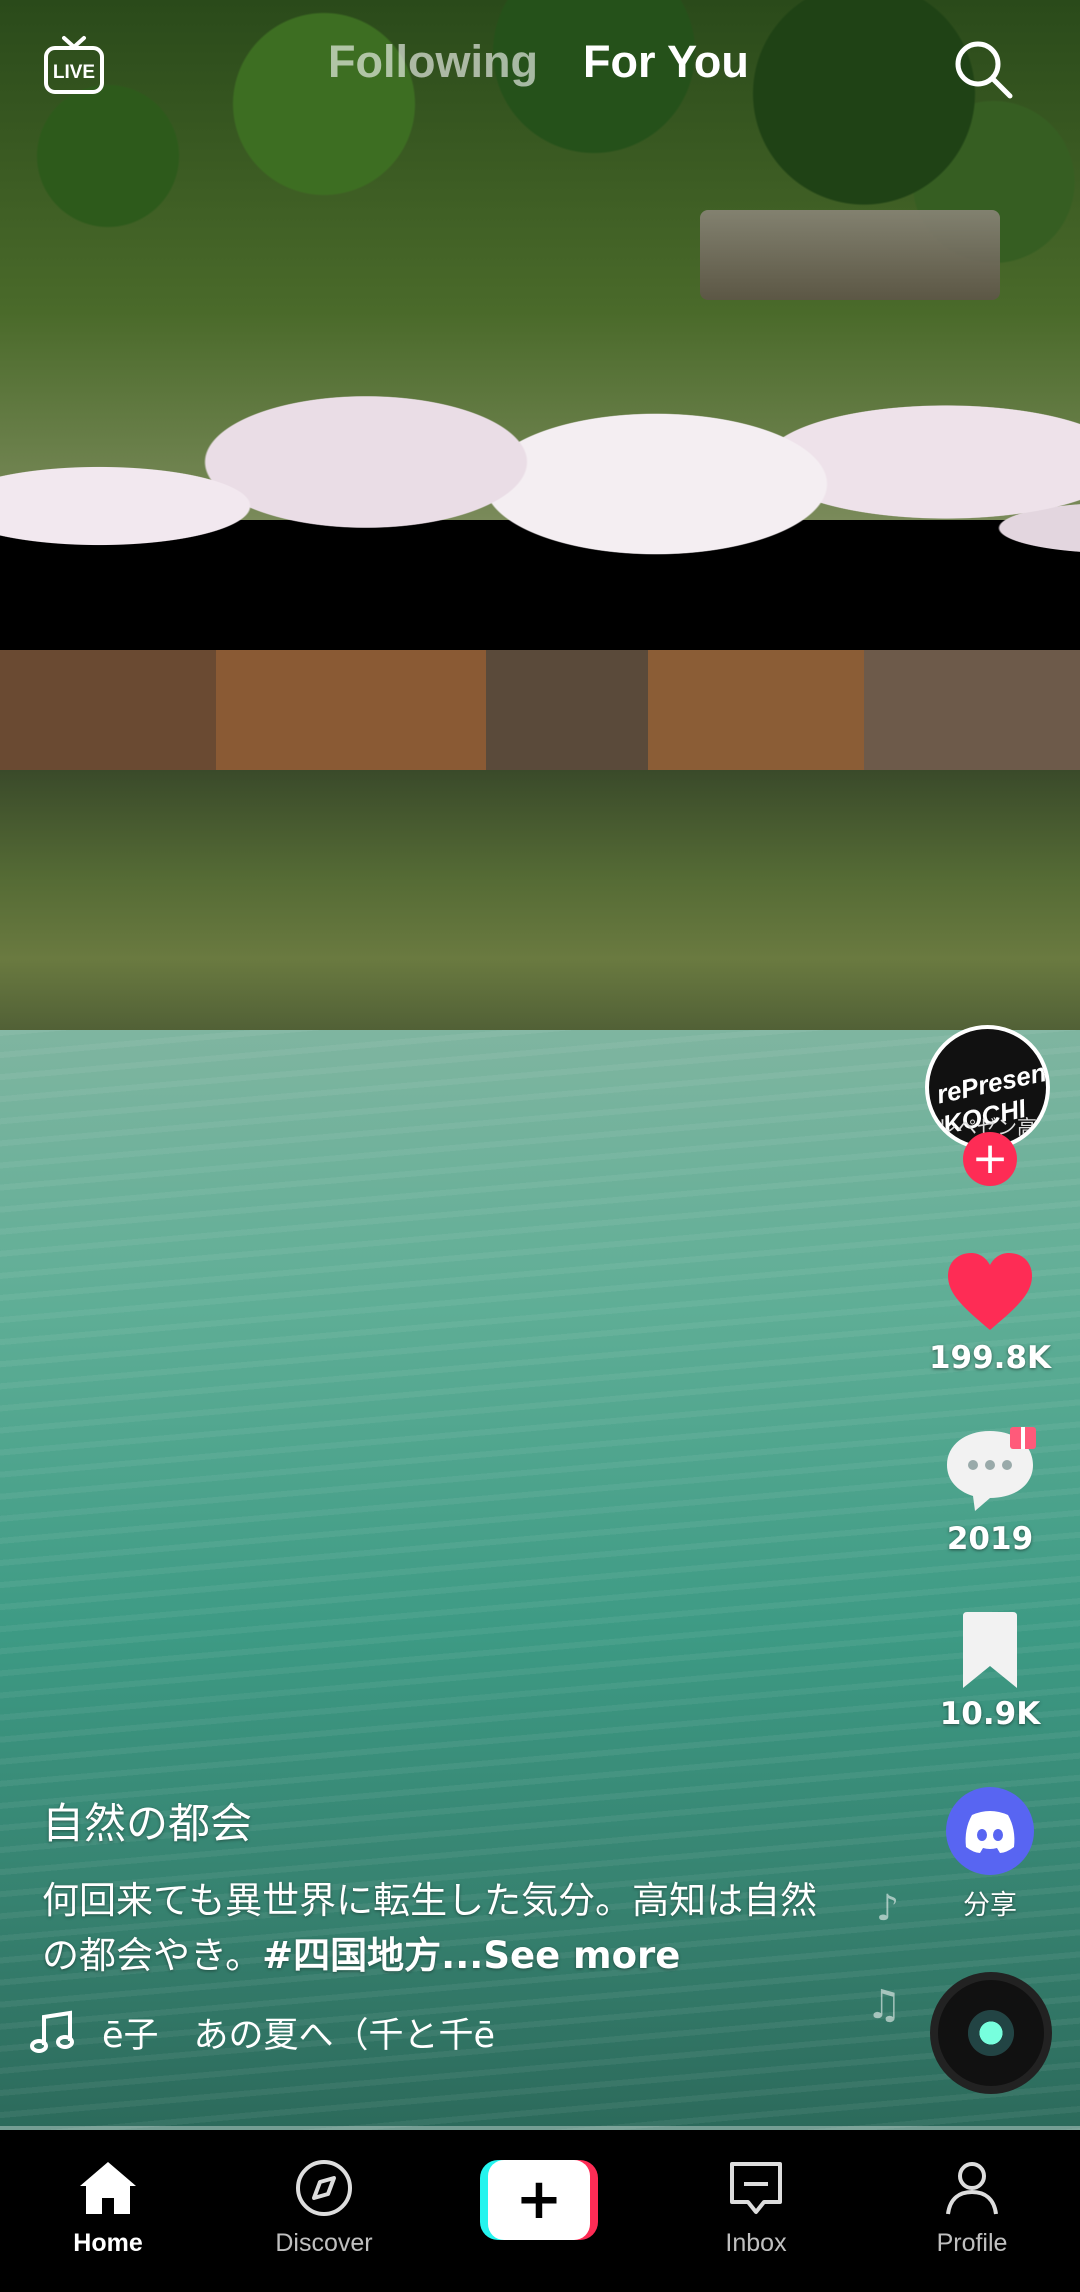 The image size is (1080, 2292). I want to click on comment-button: 2019, so click(990, 1491).